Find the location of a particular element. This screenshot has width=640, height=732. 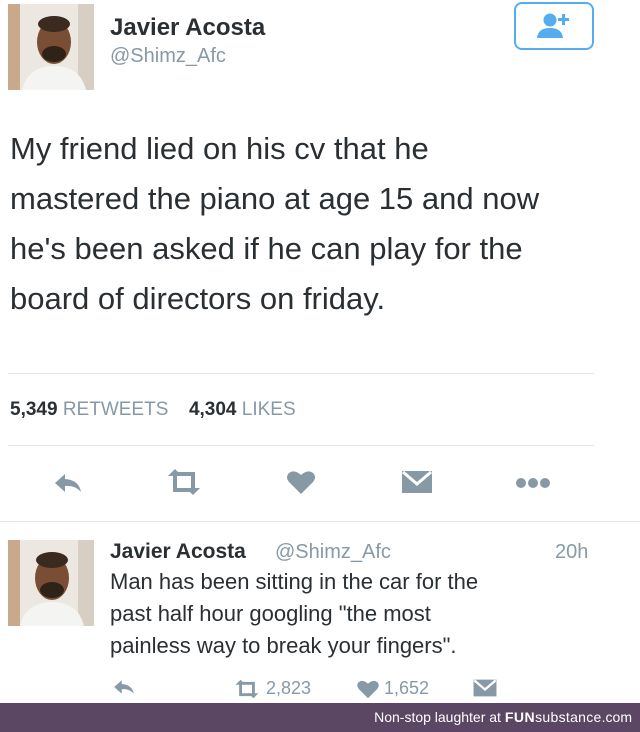

direct-message-button is located at coordinates (417, 482).